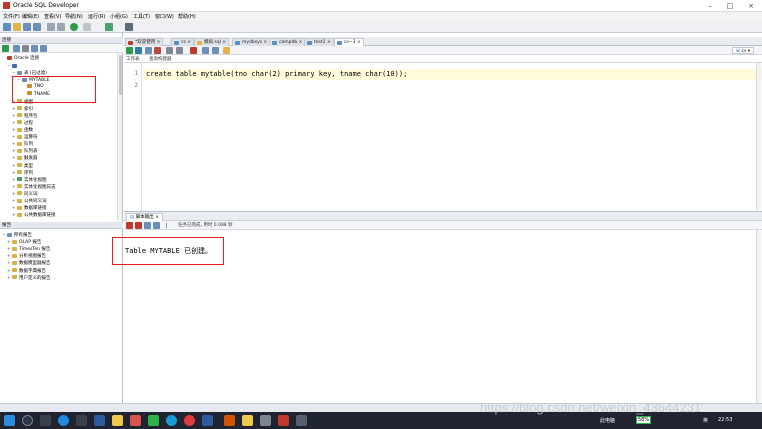 The image size is (762, 429). I want to click on tree-item: + 实体化视图日志, so click(28, 186).